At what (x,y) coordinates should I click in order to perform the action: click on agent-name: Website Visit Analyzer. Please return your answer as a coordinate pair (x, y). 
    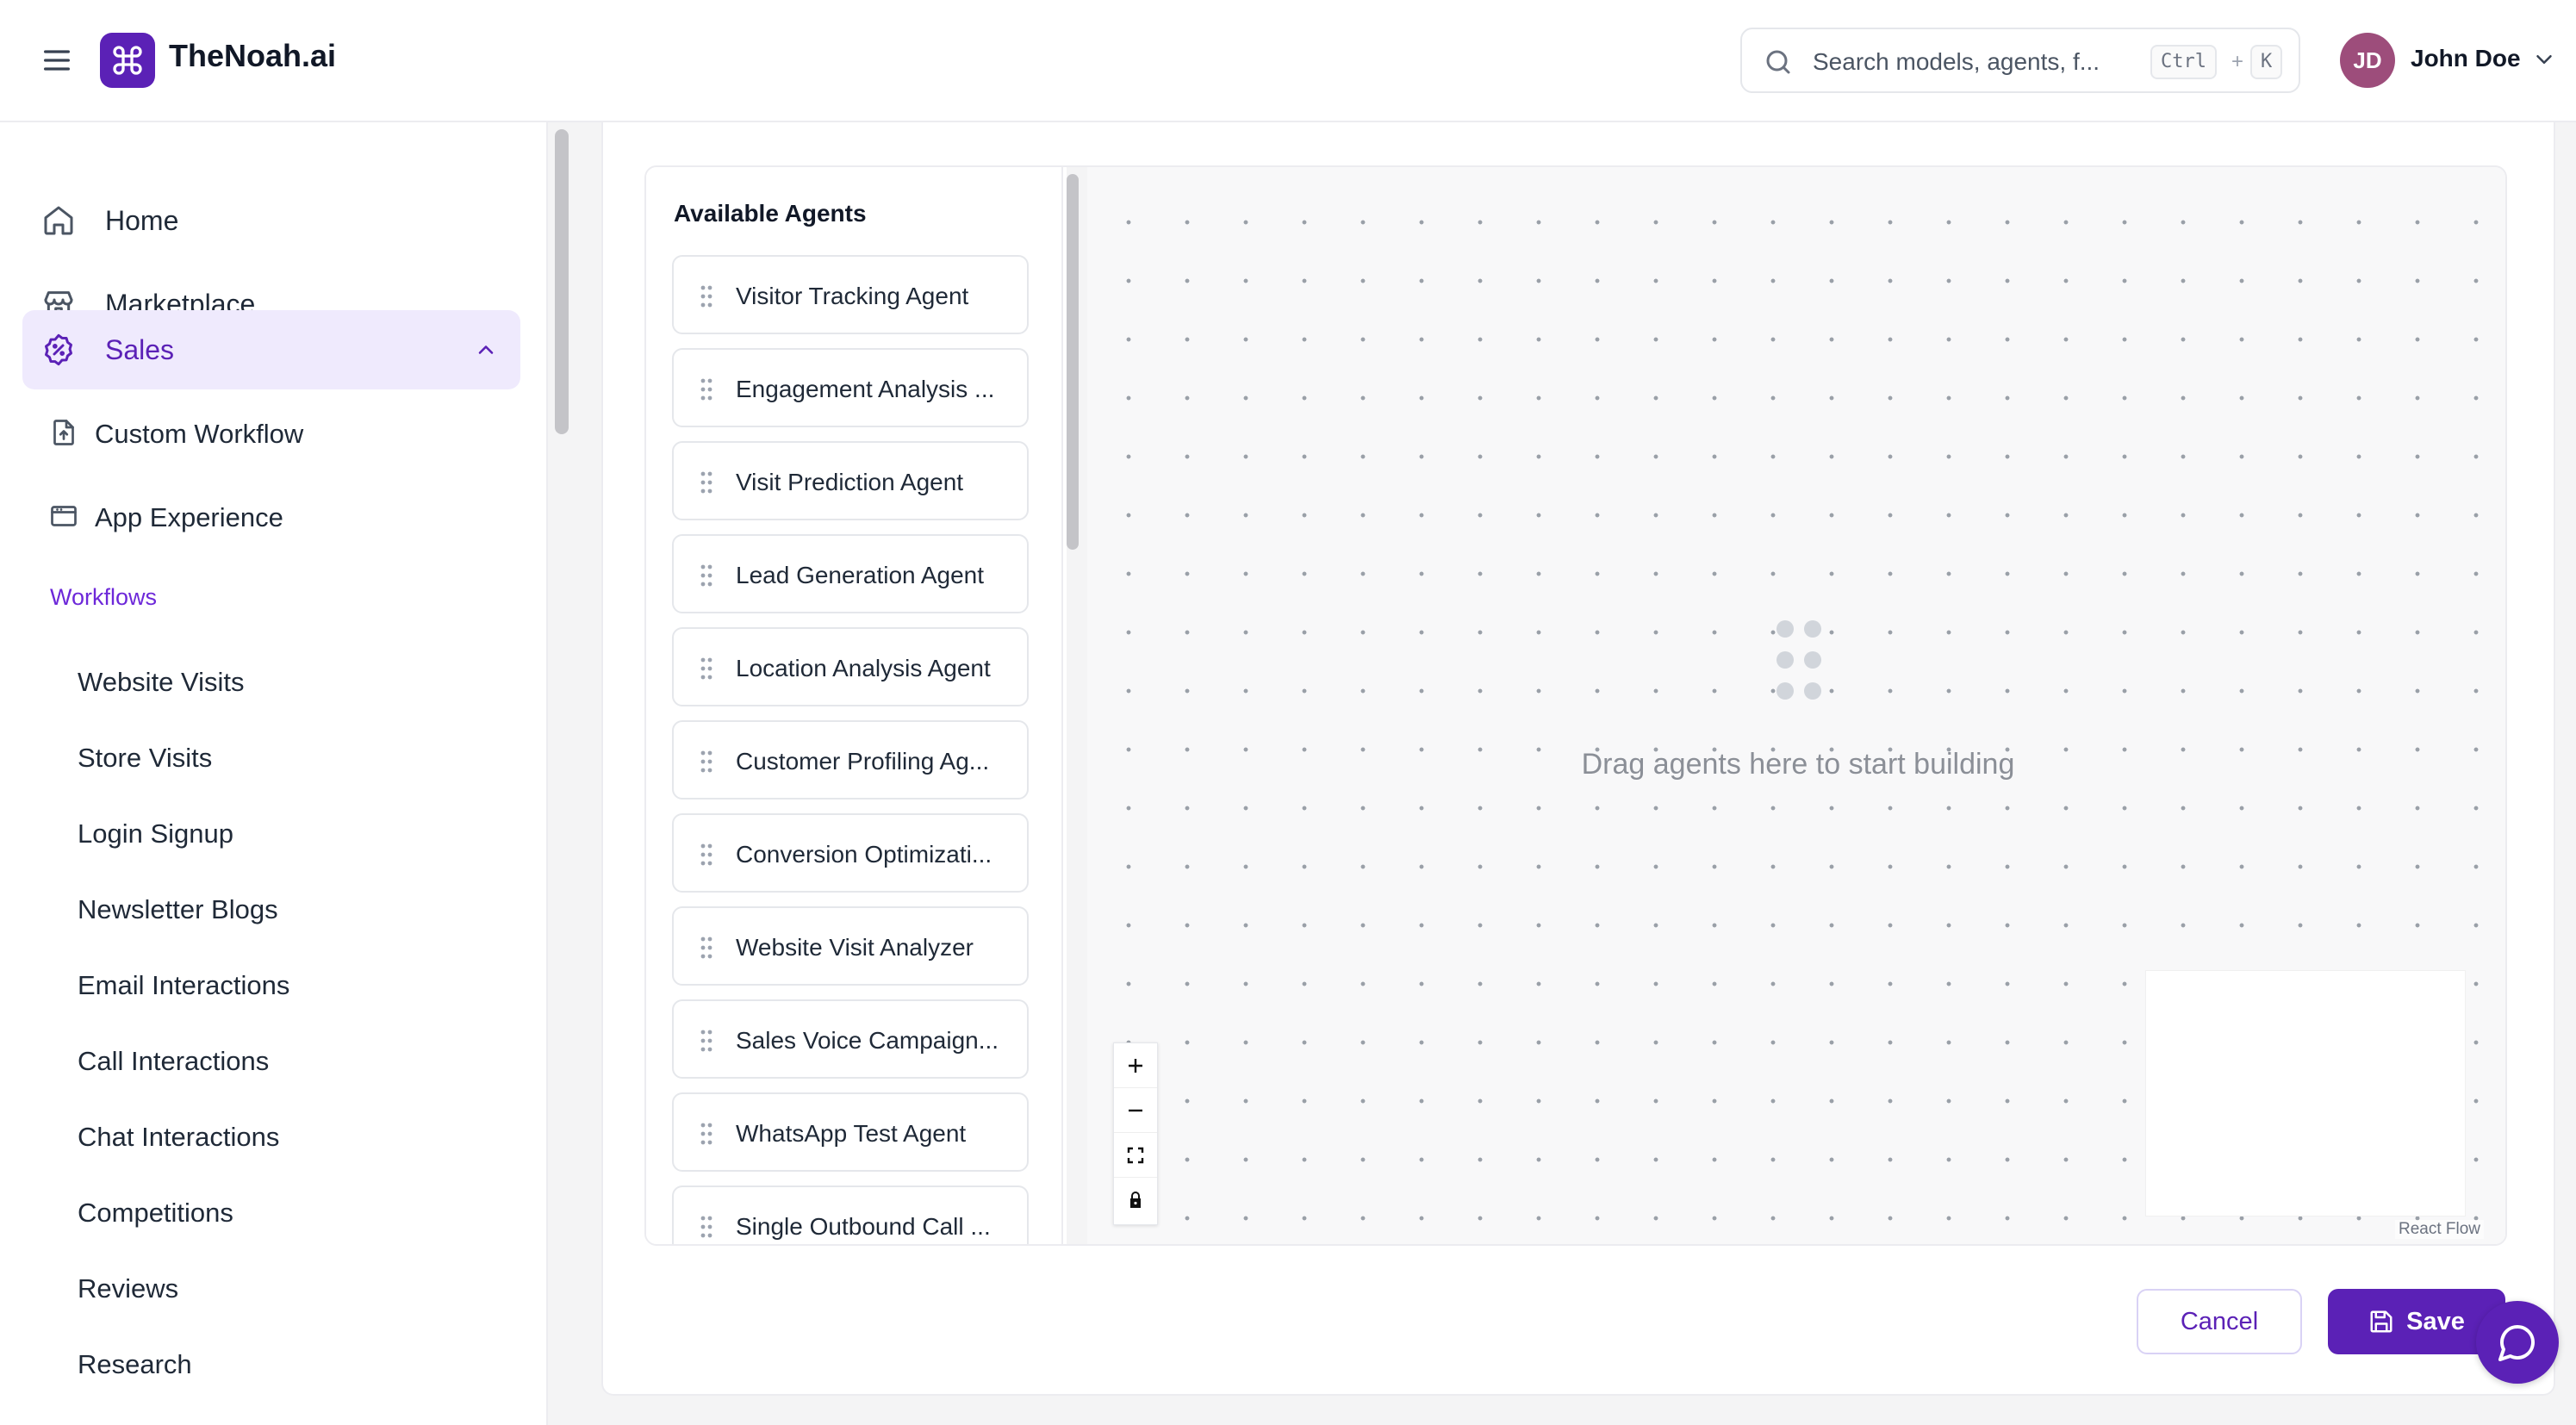
    Looking at the image, I should click on (855, 947).